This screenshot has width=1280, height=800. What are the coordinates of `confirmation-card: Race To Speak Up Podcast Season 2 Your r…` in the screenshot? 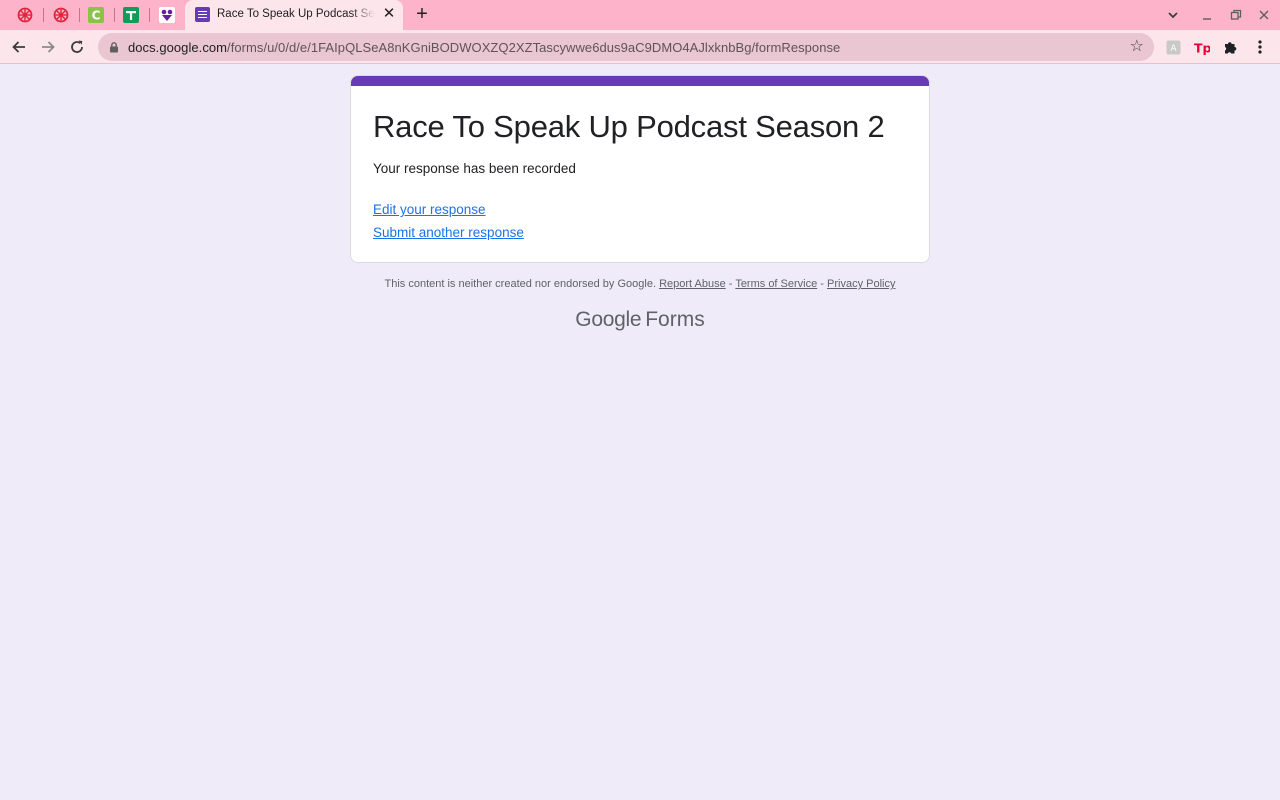 It's located at (640, 169).